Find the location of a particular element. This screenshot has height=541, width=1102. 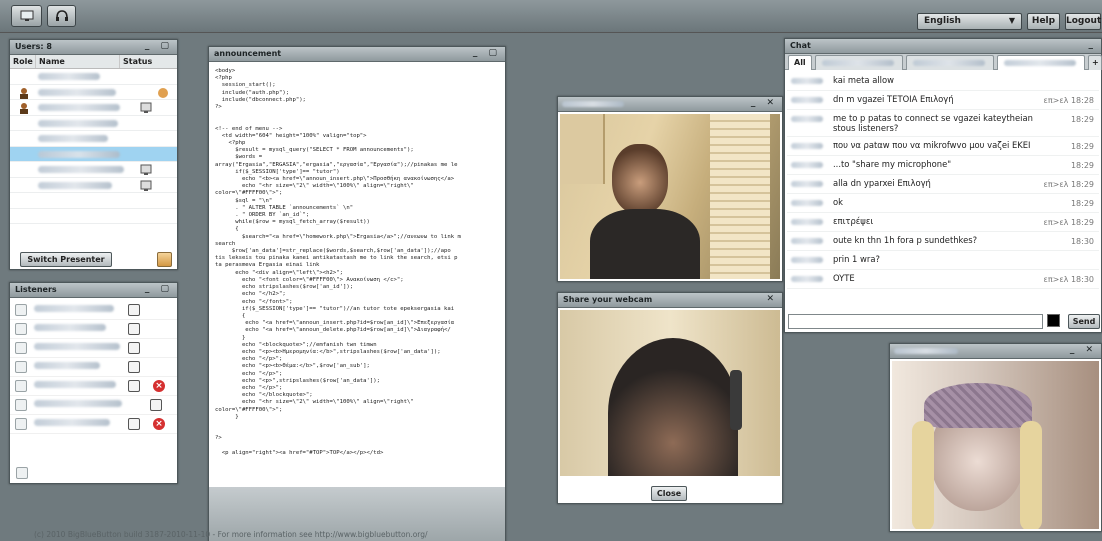

listeners-window: Listeners _ ▢ × × is located at coordinates (93, 383).